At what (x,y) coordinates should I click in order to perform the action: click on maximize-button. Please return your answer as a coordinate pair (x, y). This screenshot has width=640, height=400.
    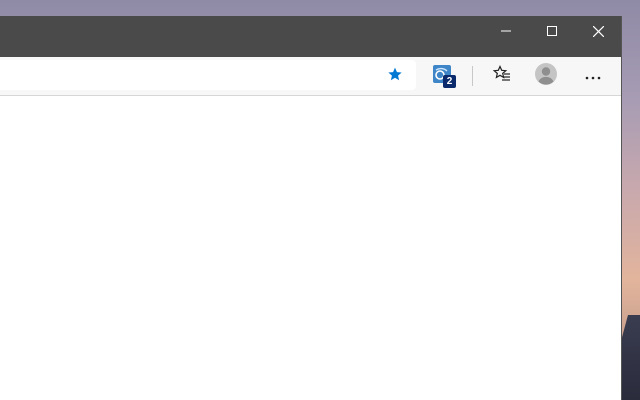
    Looking at the image, I should click on (552, 31).